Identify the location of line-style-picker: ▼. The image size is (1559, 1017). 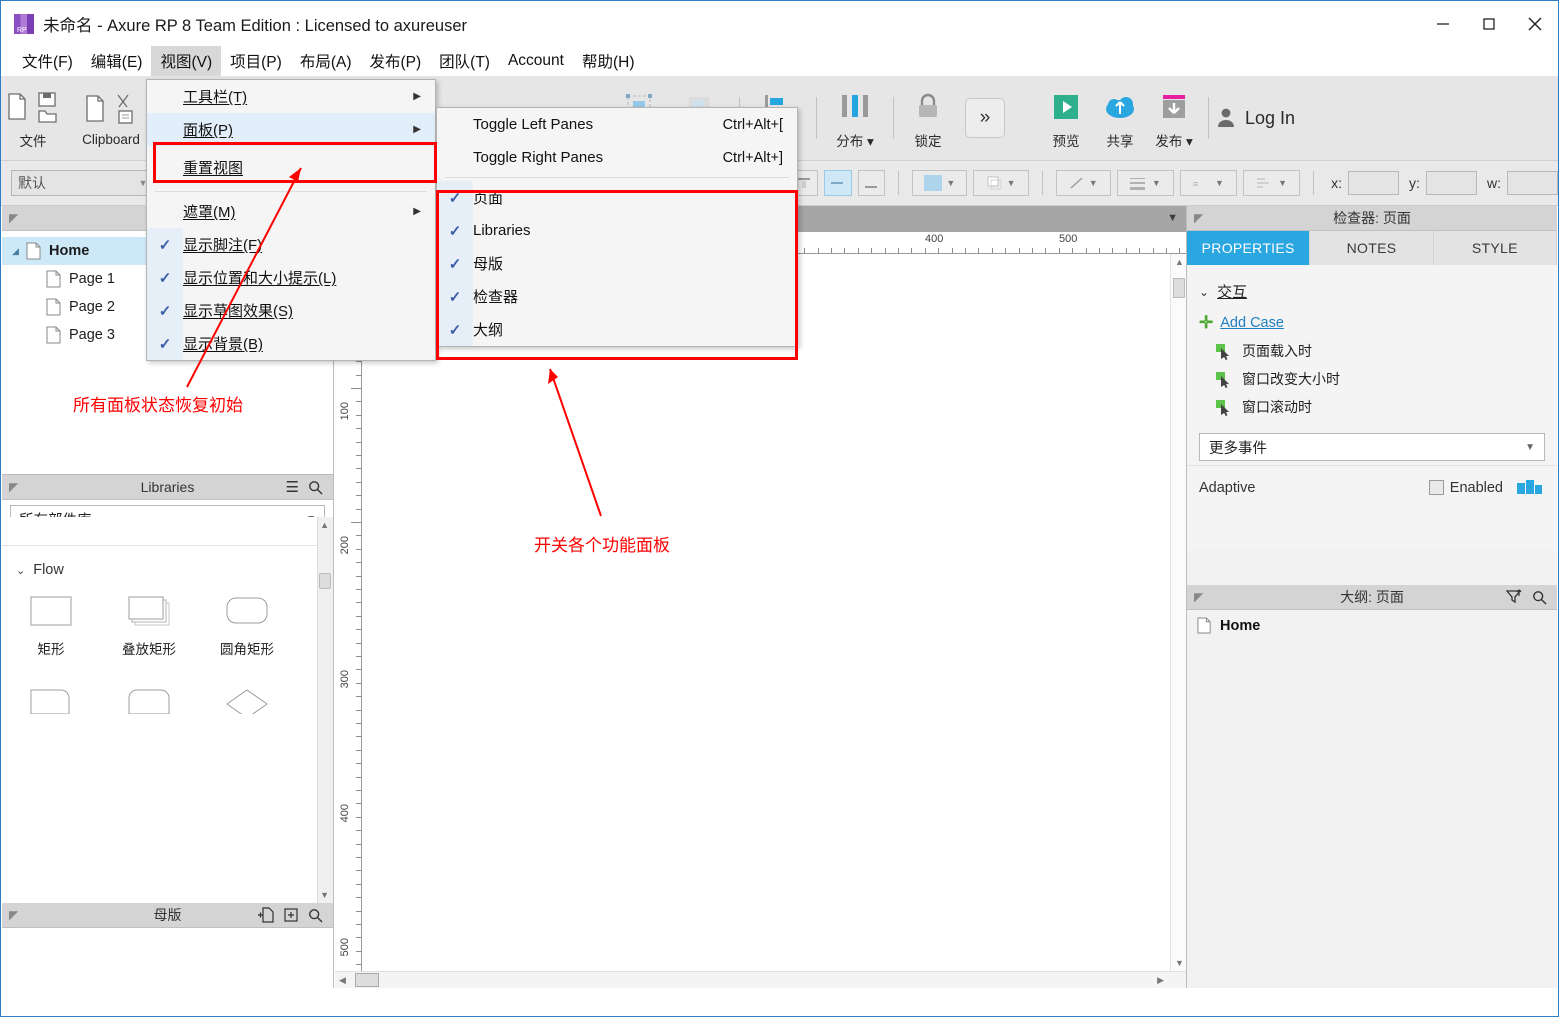
(1083, 183).